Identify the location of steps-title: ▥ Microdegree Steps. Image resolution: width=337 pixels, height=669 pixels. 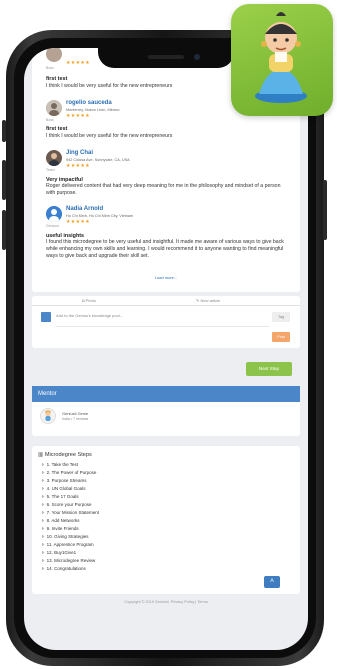
(65, 455).